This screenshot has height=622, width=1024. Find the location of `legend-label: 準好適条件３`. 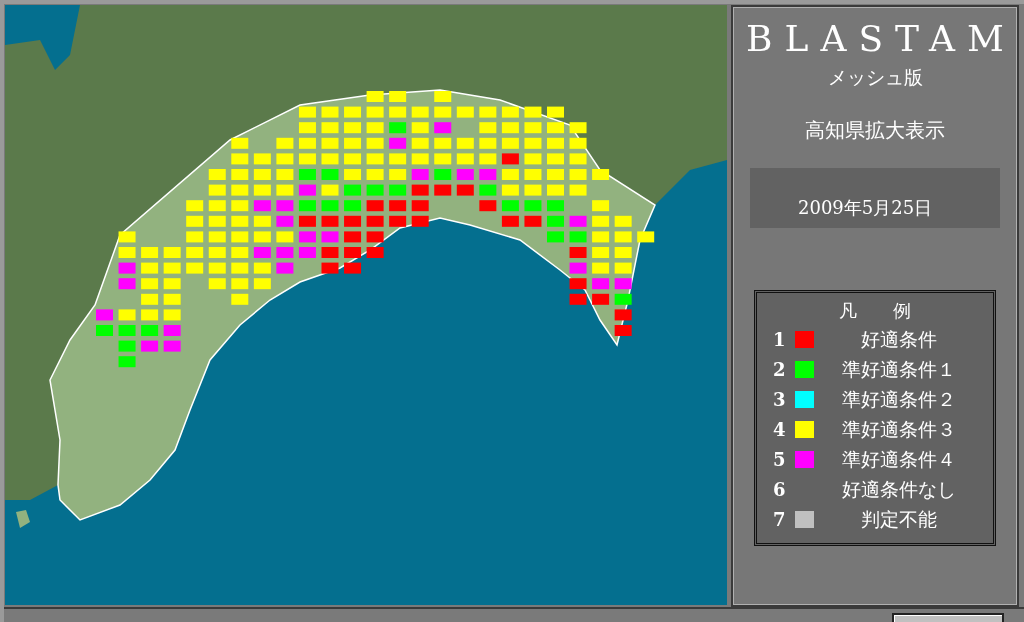

legend-label: 準好適条件３ is located at coordinates (899, 429).